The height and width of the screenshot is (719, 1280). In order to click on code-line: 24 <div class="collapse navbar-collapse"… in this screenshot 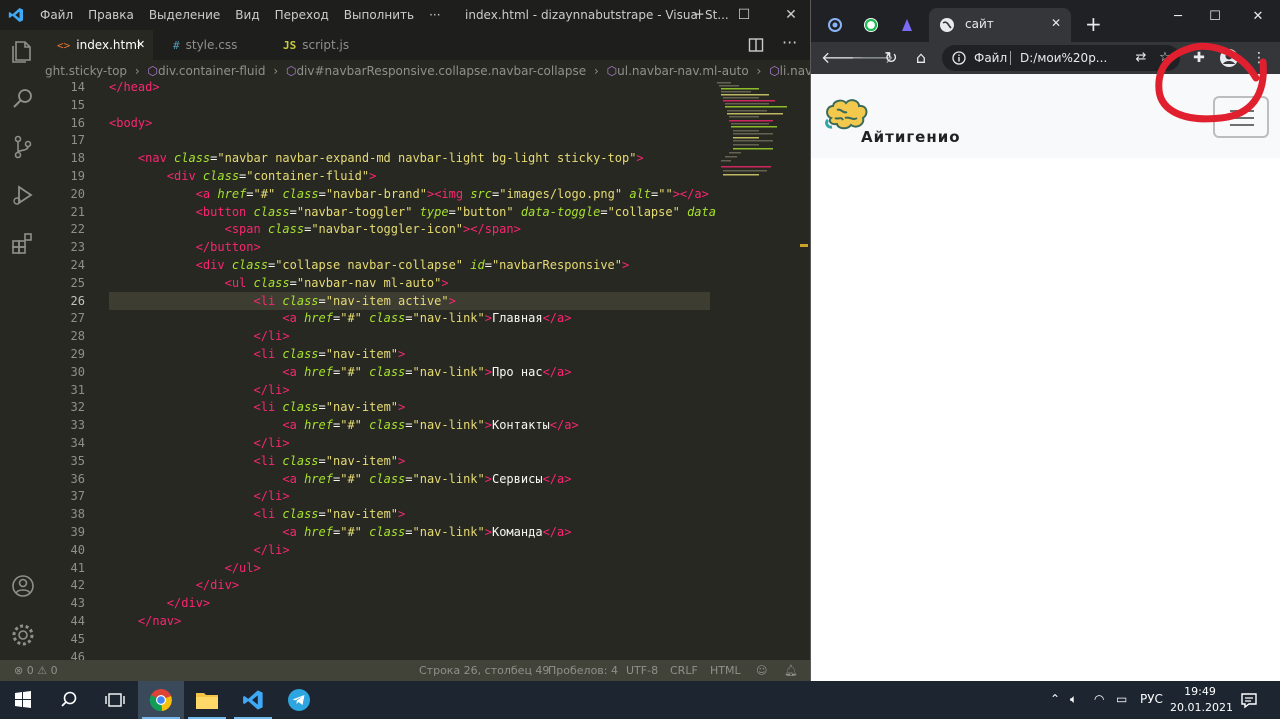, I will do `click(377, 265)`.